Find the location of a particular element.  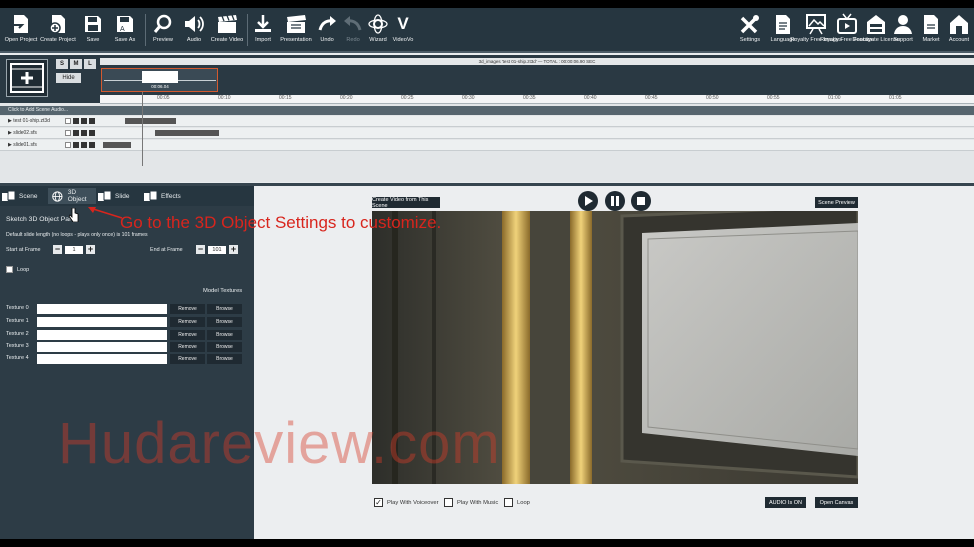

track-row: ▶ test 01-ship.zt3d is located at coordinates (487, 121).